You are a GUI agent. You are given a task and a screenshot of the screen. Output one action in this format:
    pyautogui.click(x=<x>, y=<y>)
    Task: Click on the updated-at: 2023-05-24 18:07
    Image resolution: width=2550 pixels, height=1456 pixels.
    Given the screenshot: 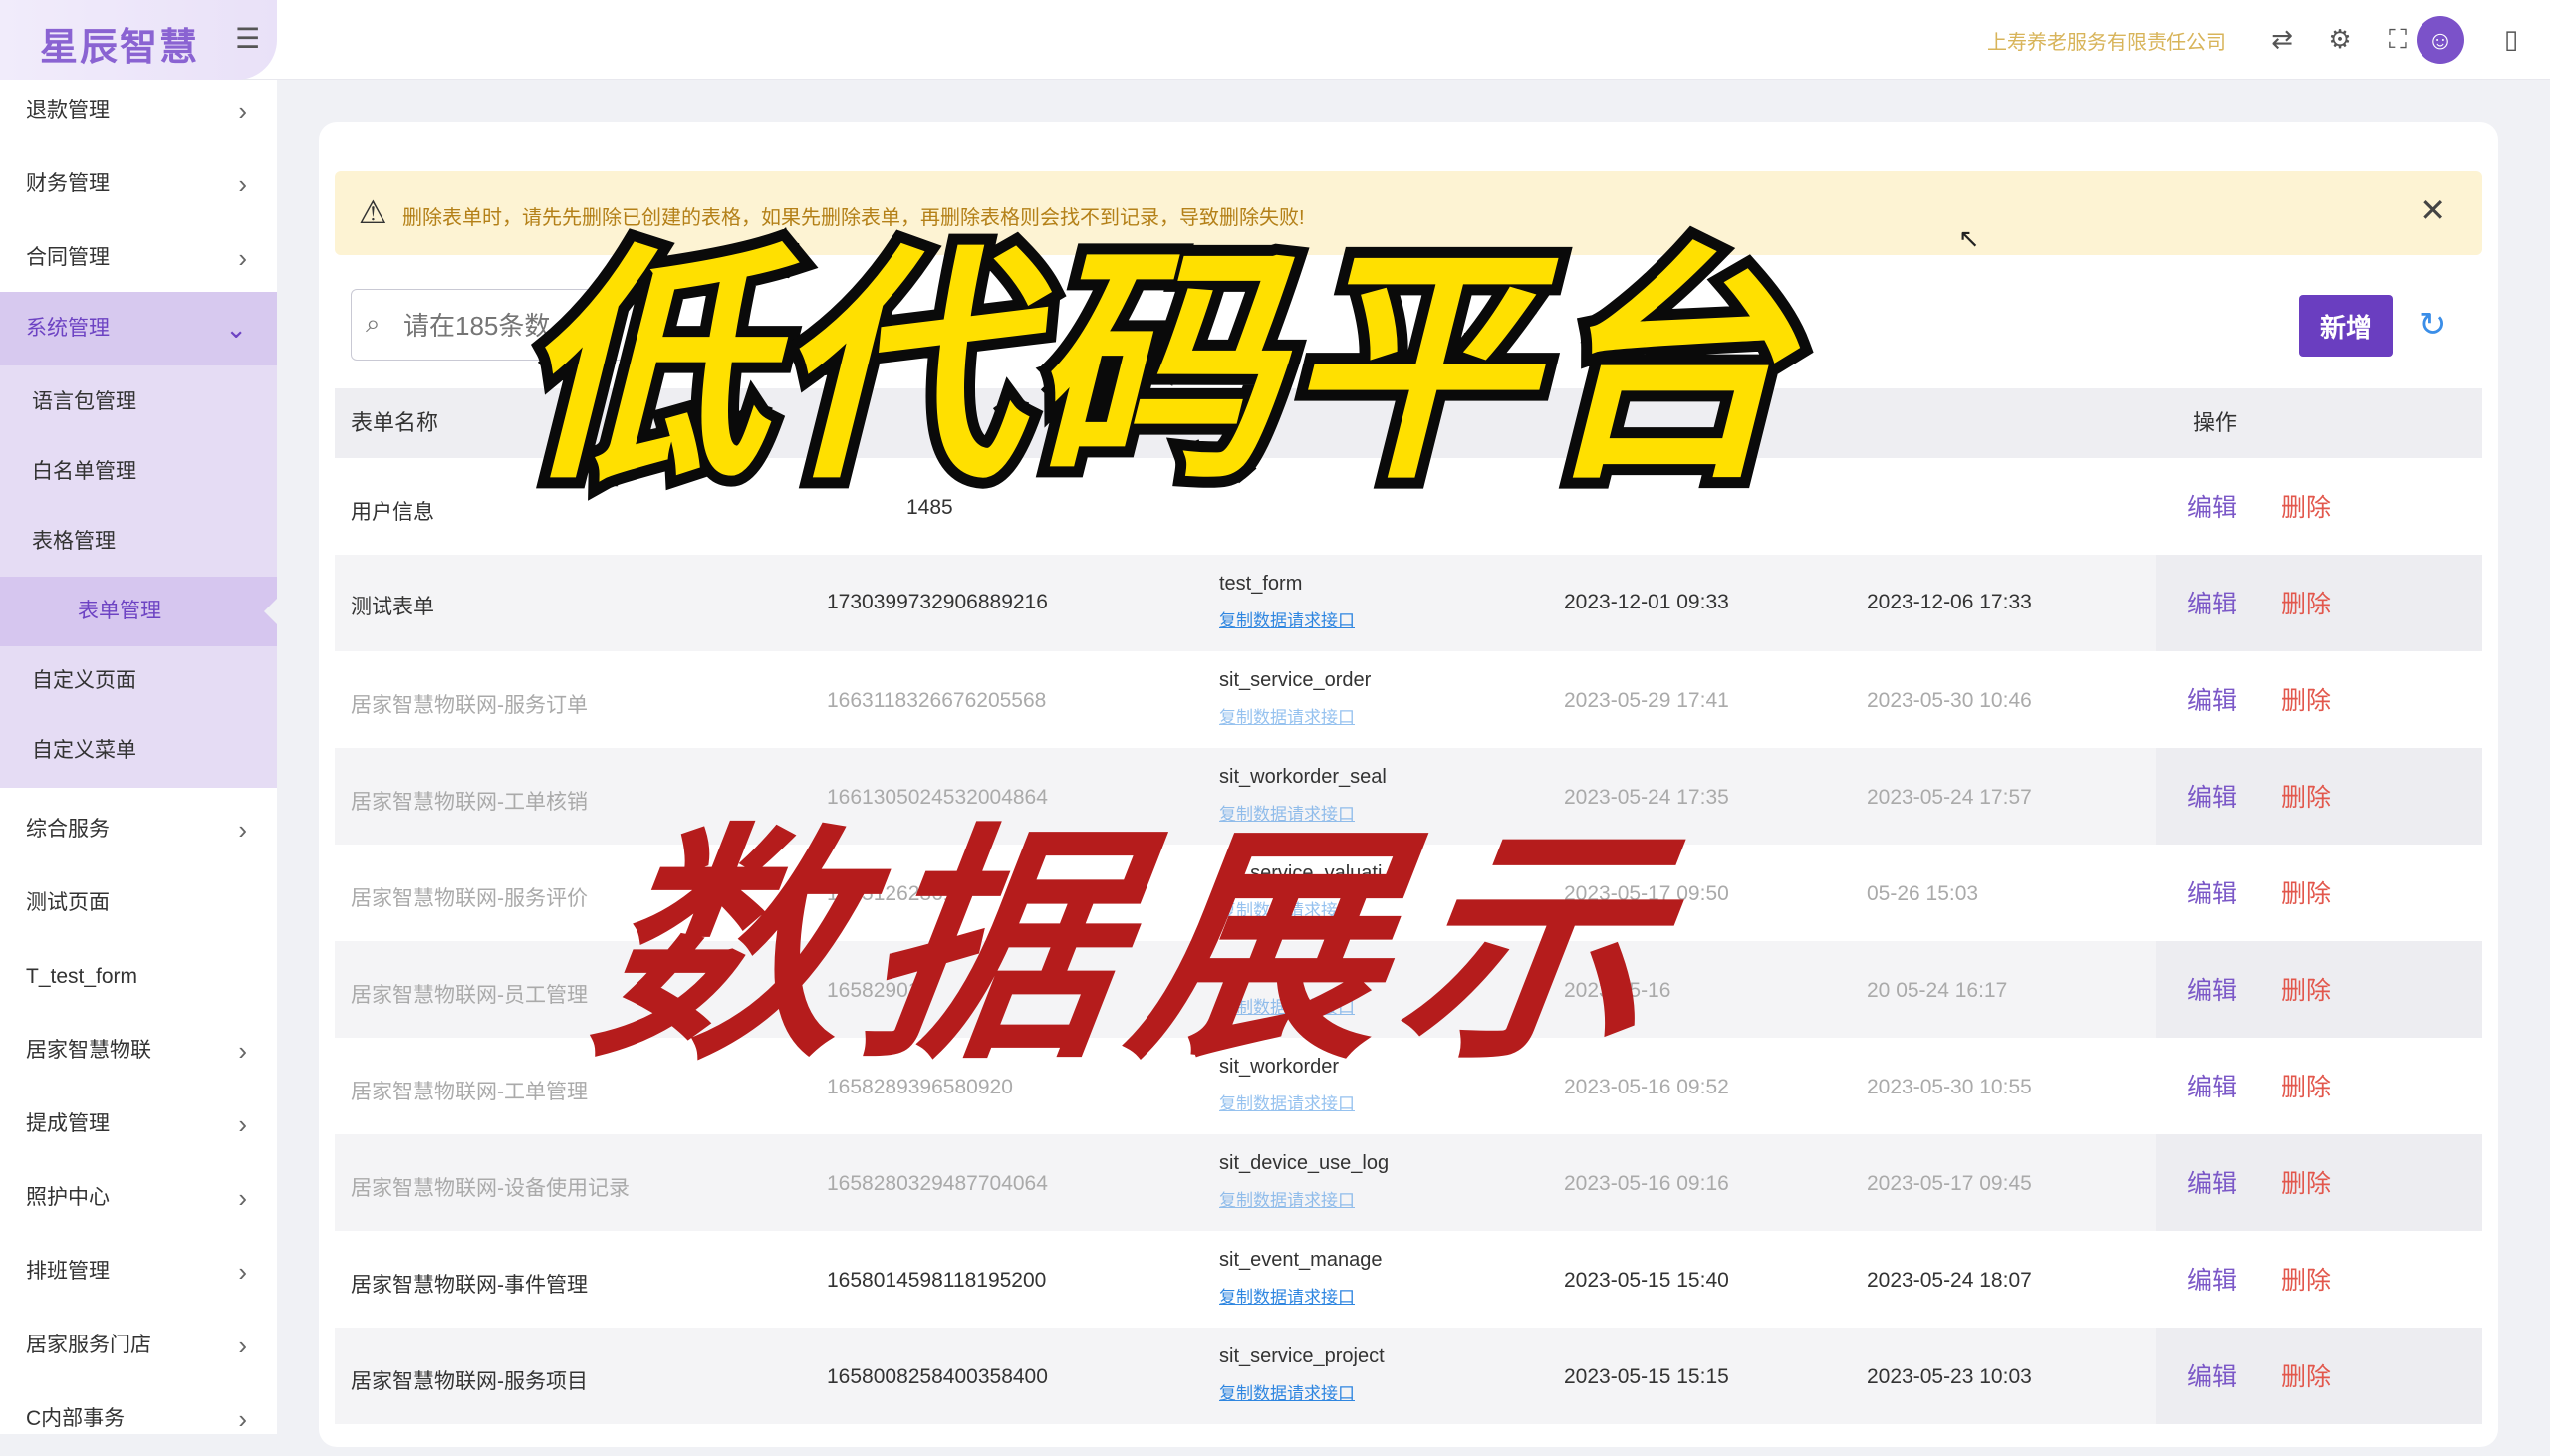 What is the action you would take?
    pyautogui.click(x=1949, y=1280)
    